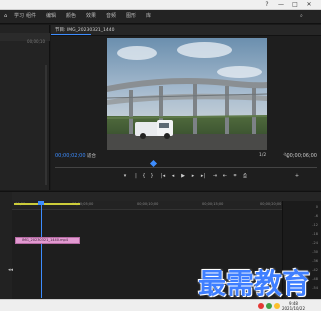  What do you see at coordinates (186, 165) in the screenshot?
I see `monitor-time-ruler` at bounding box center [186, 165].